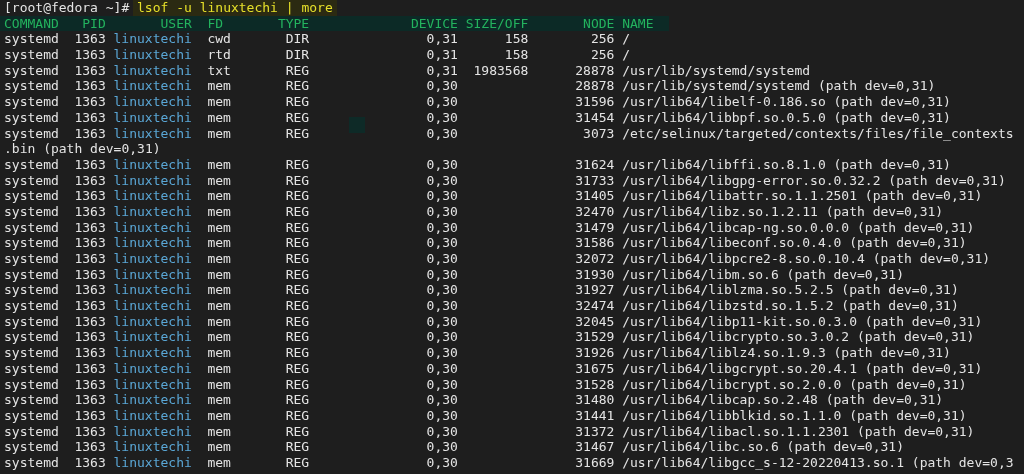 This screenshot has height=474, width=1024. I want to click on table-cell: 32470, so click(595, 211).